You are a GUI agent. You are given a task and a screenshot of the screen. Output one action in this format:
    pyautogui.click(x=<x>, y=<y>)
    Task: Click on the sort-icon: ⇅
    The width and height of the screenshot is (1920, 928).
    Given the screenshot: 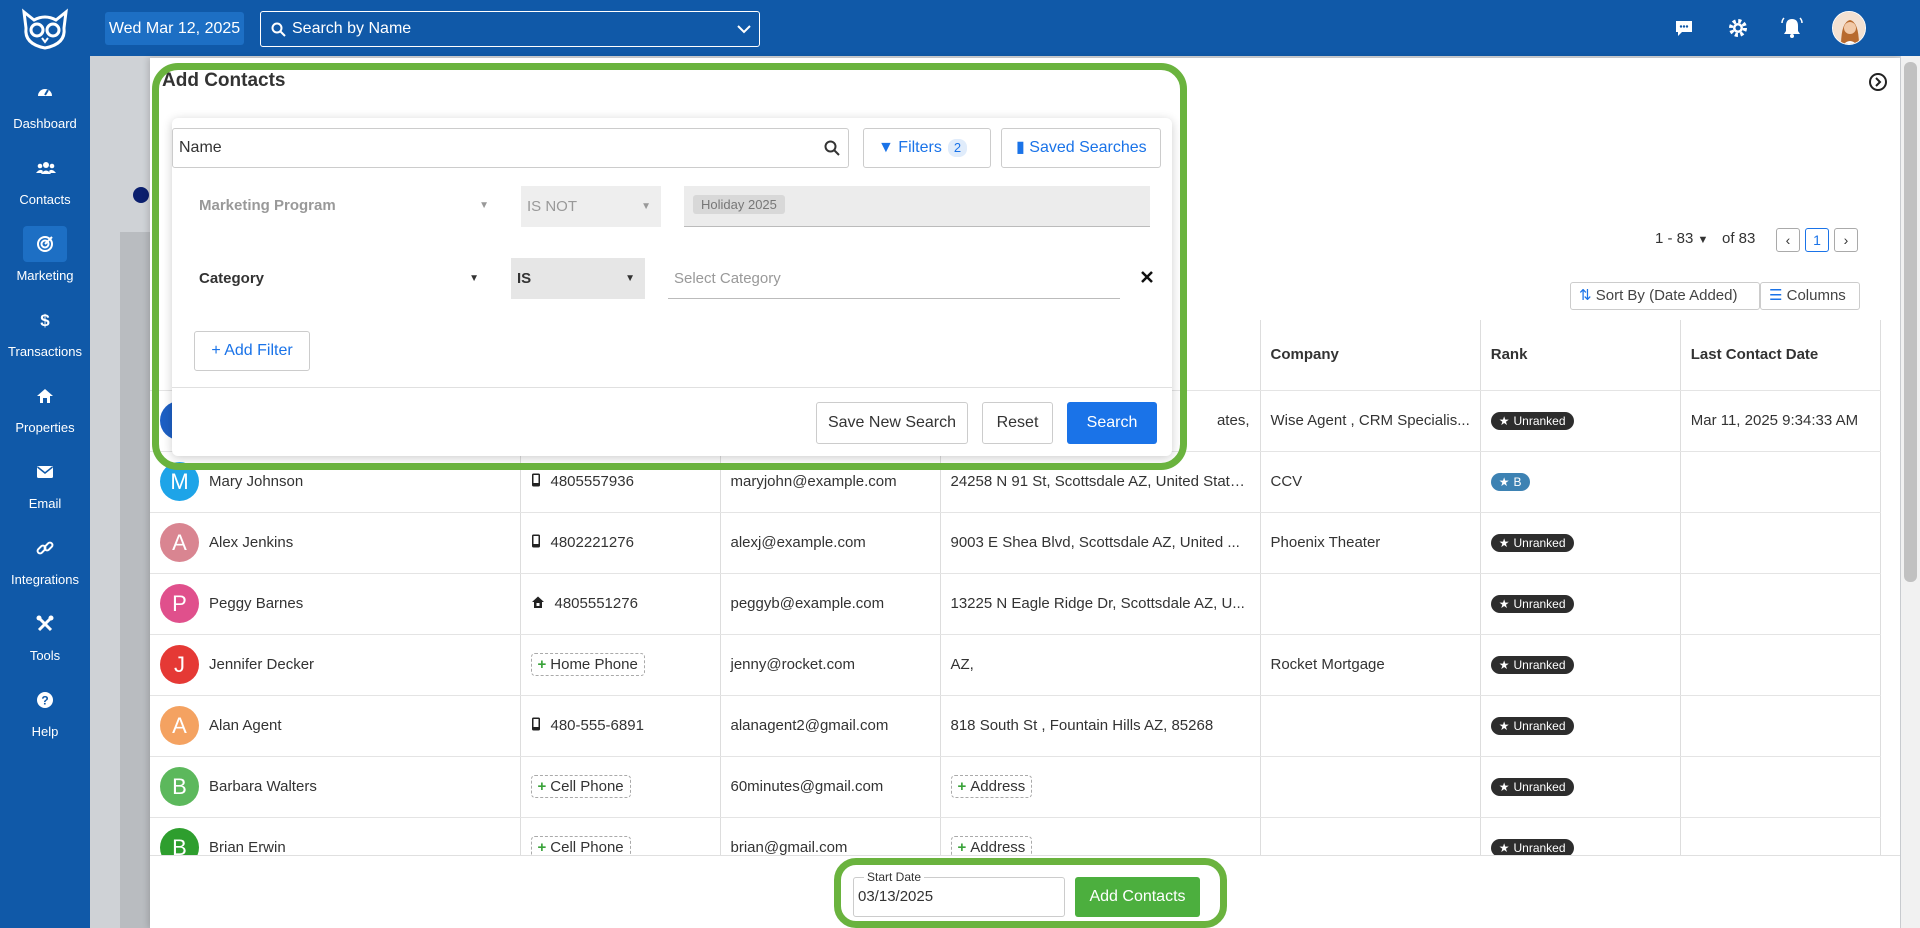 What is the action you would take?
    pyautogui.click(x=1585, y=295)
    